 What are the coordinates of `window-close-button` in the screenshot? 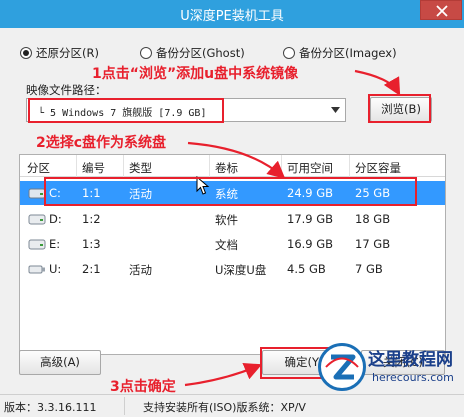 It's located at (441, 10).